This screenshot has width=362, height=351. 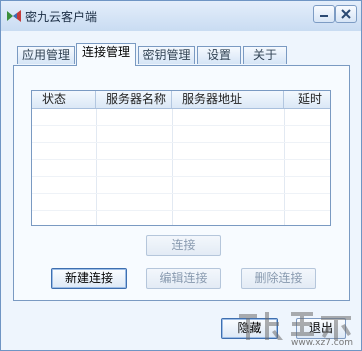 I want to click on column-header-server-address: 服务器地址, so click(x=228, y=99).